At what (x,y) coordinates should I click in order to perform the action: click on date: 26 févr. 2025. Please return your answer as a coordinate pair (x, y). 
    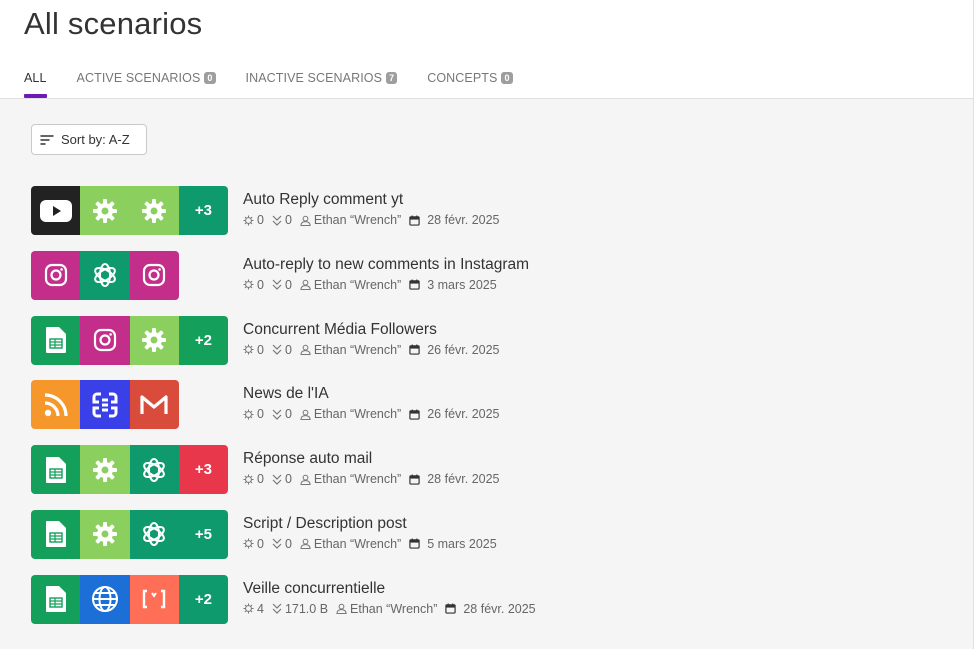
    Looking at the image, I should click on (454, 349).